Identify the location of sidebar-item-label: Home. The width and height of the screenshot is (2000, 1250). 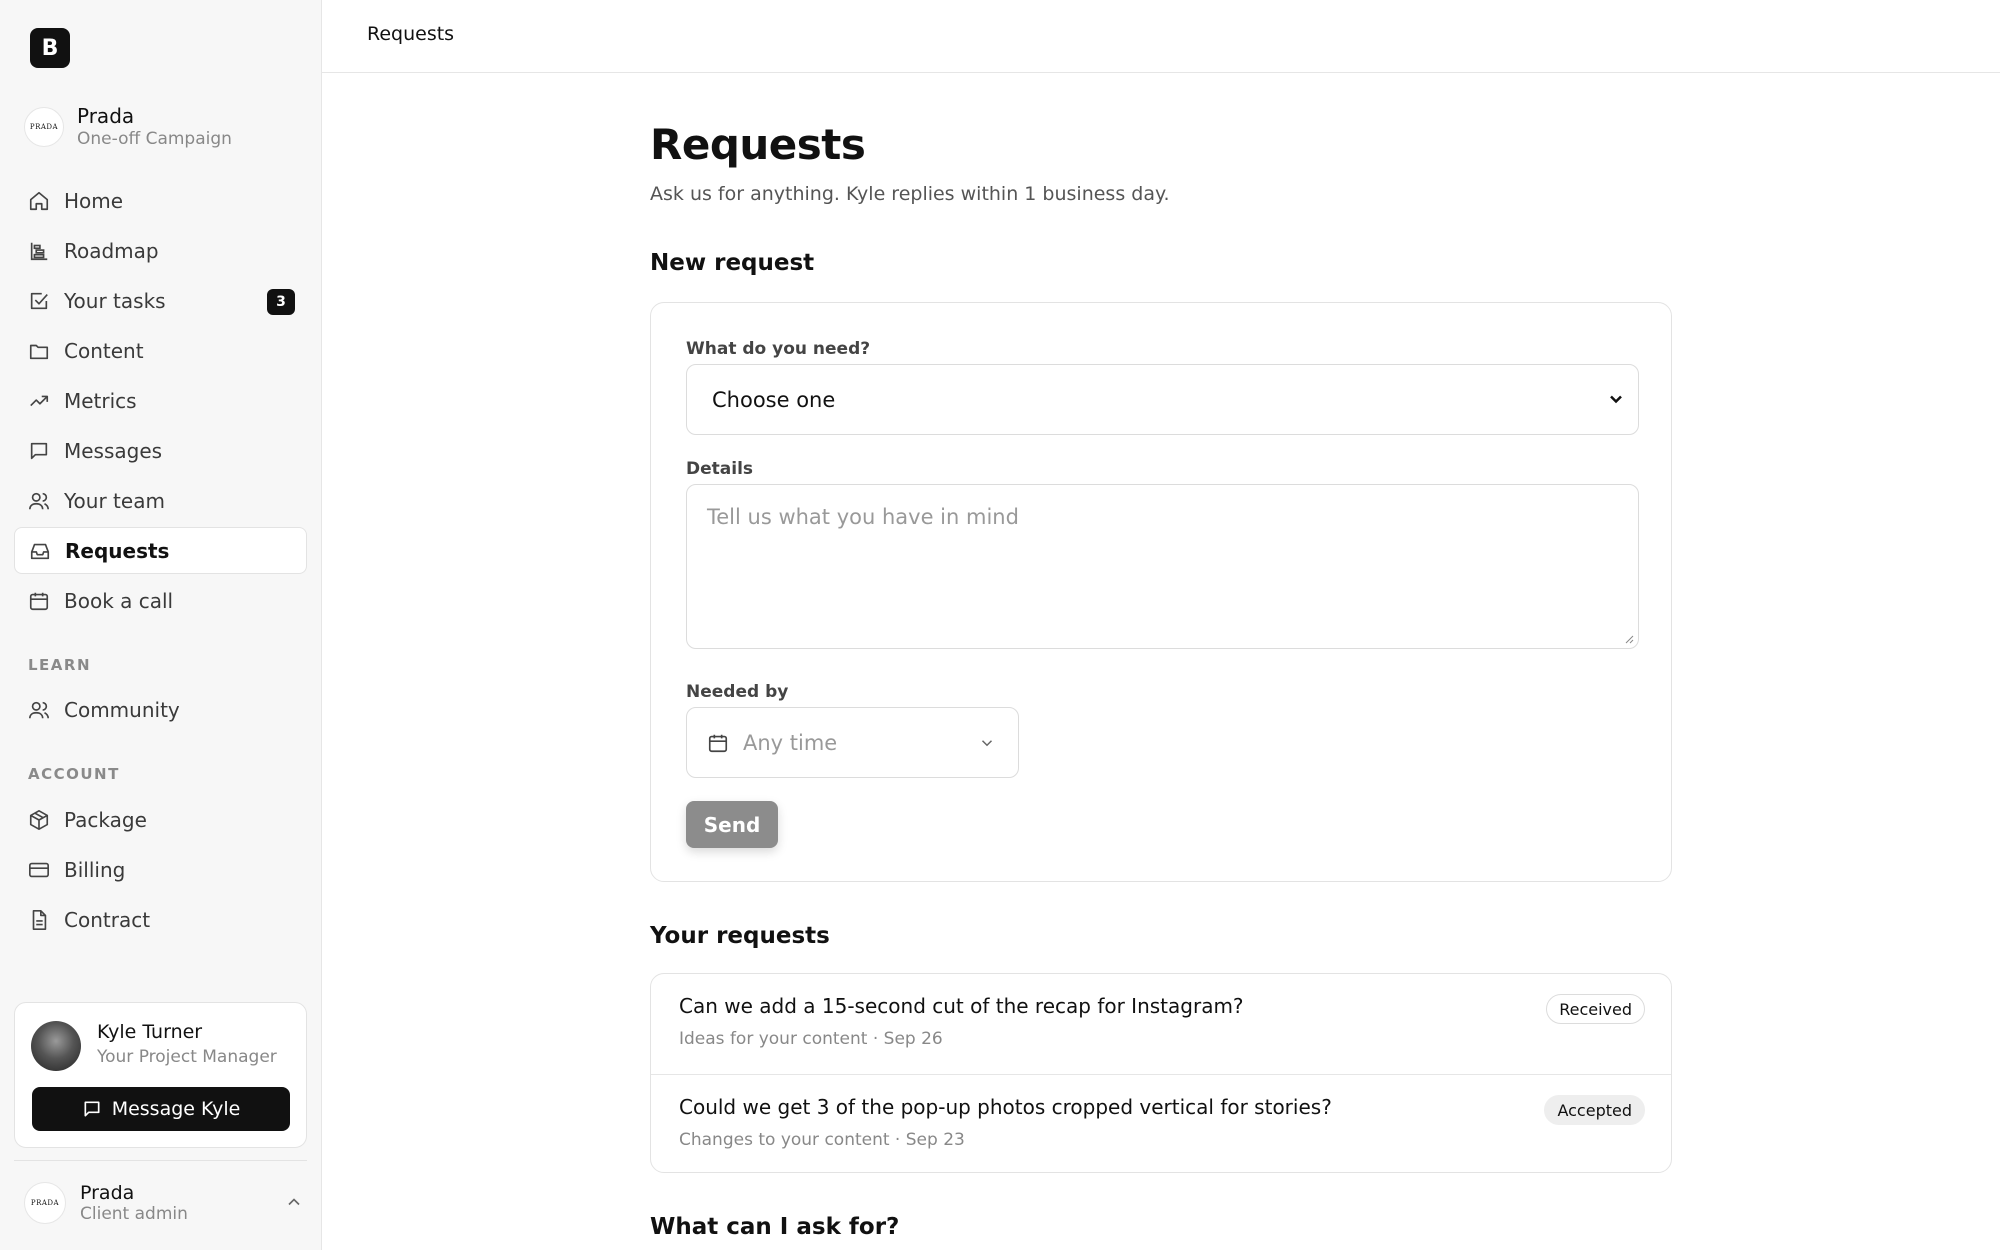
(94, 200).